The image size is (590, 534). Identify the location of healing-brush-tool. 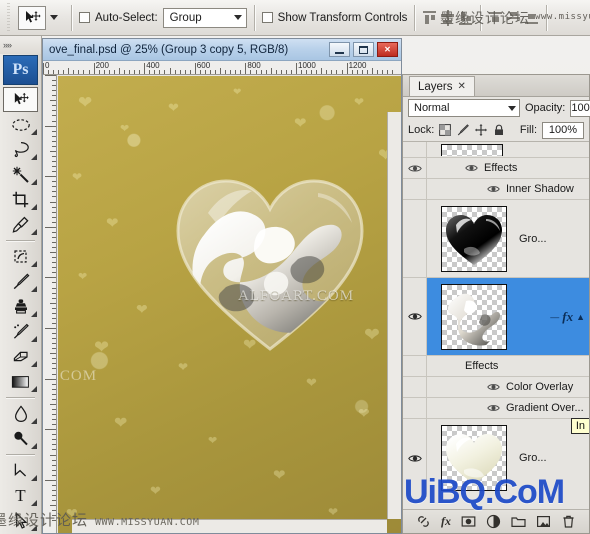
(20, 256).